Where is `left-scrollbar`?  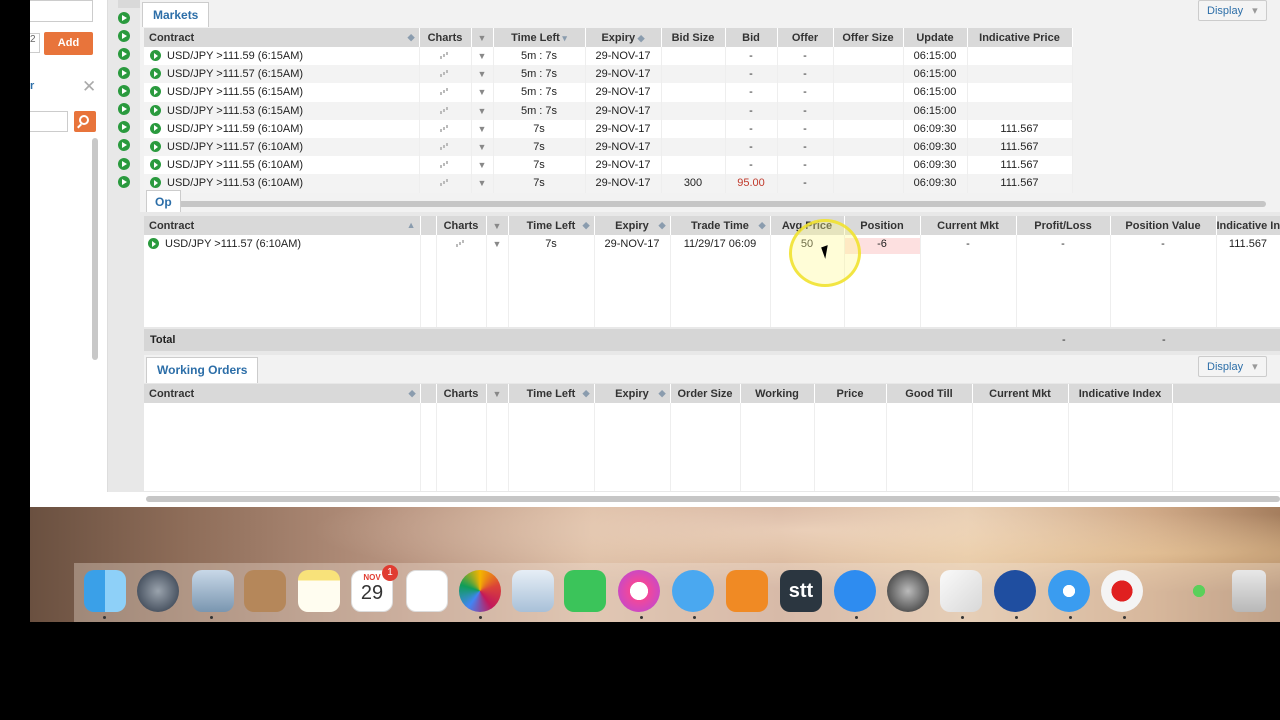 left-scrollbar is located at coordinates (95, 249).